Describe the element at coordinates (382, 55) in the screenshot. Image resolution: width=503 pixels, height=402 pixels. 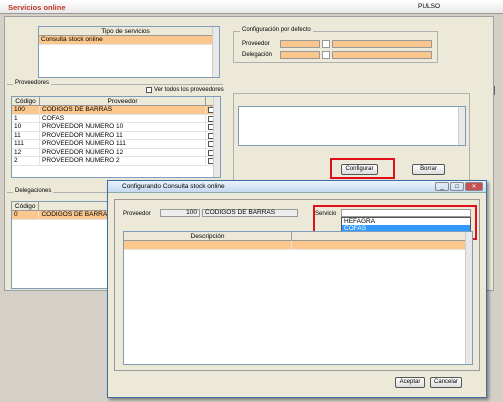
I see `delegacion-name` at that location.